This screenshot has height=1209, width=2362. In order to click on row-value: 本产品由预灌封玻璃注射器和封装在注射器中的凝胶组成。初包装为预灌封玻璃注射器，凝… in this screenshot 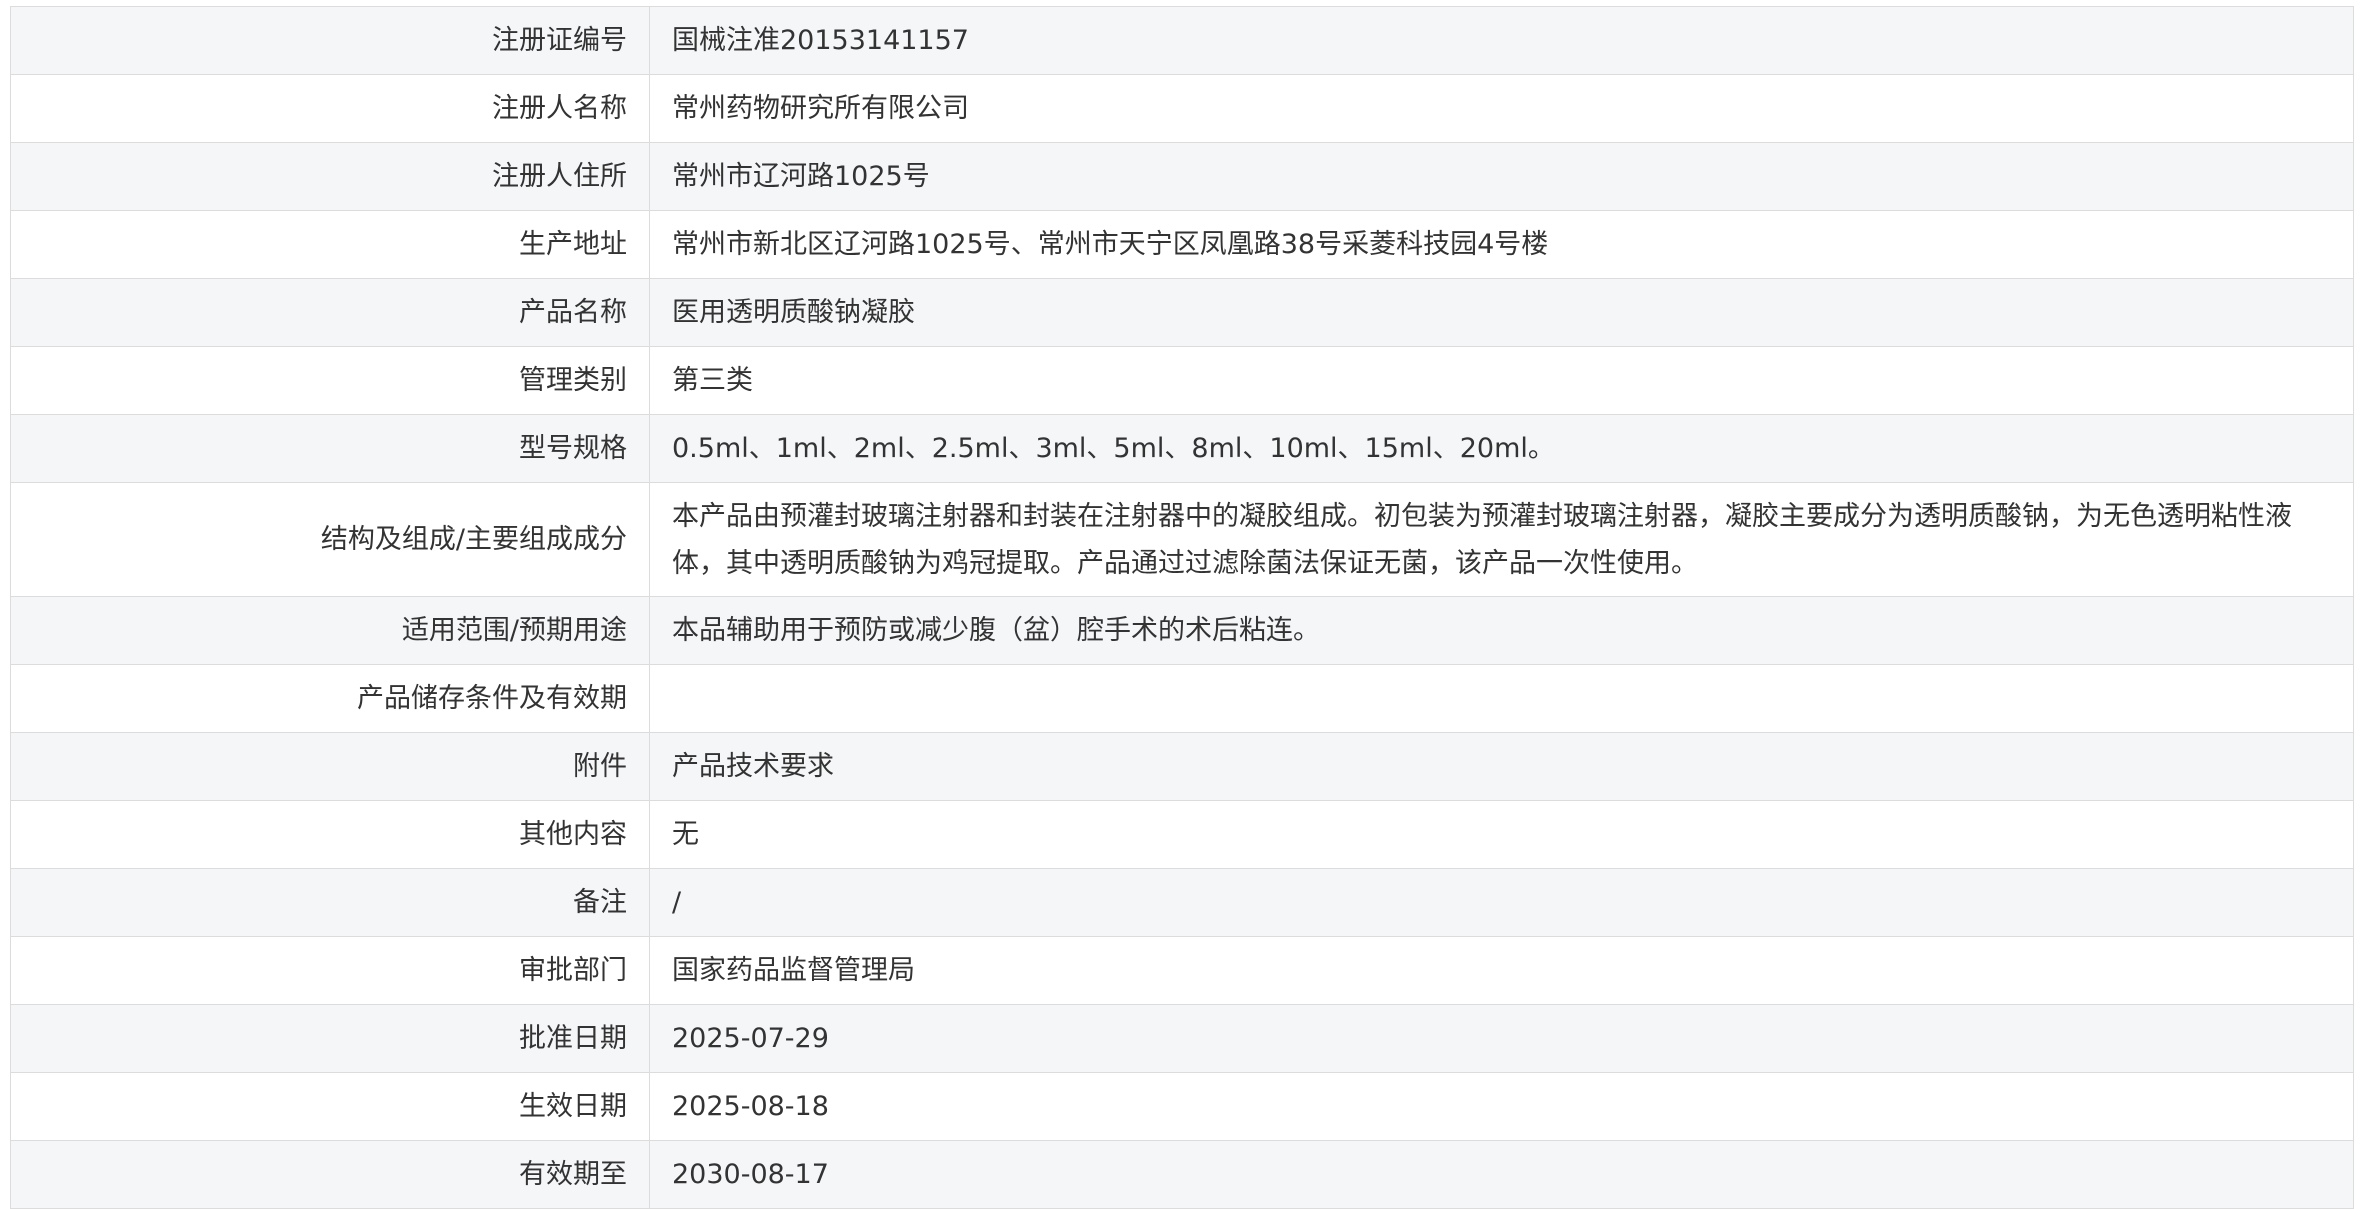, I will do `click(1501, 539)`.